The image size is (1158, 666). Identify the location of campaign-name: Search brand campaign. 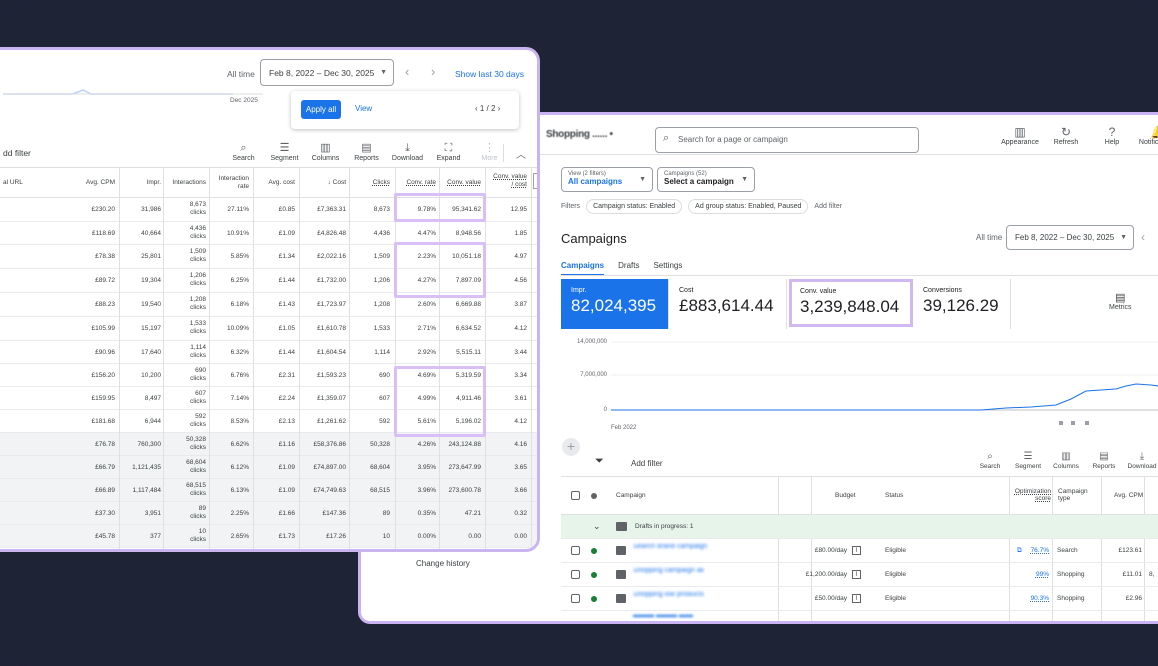
(673, 550).